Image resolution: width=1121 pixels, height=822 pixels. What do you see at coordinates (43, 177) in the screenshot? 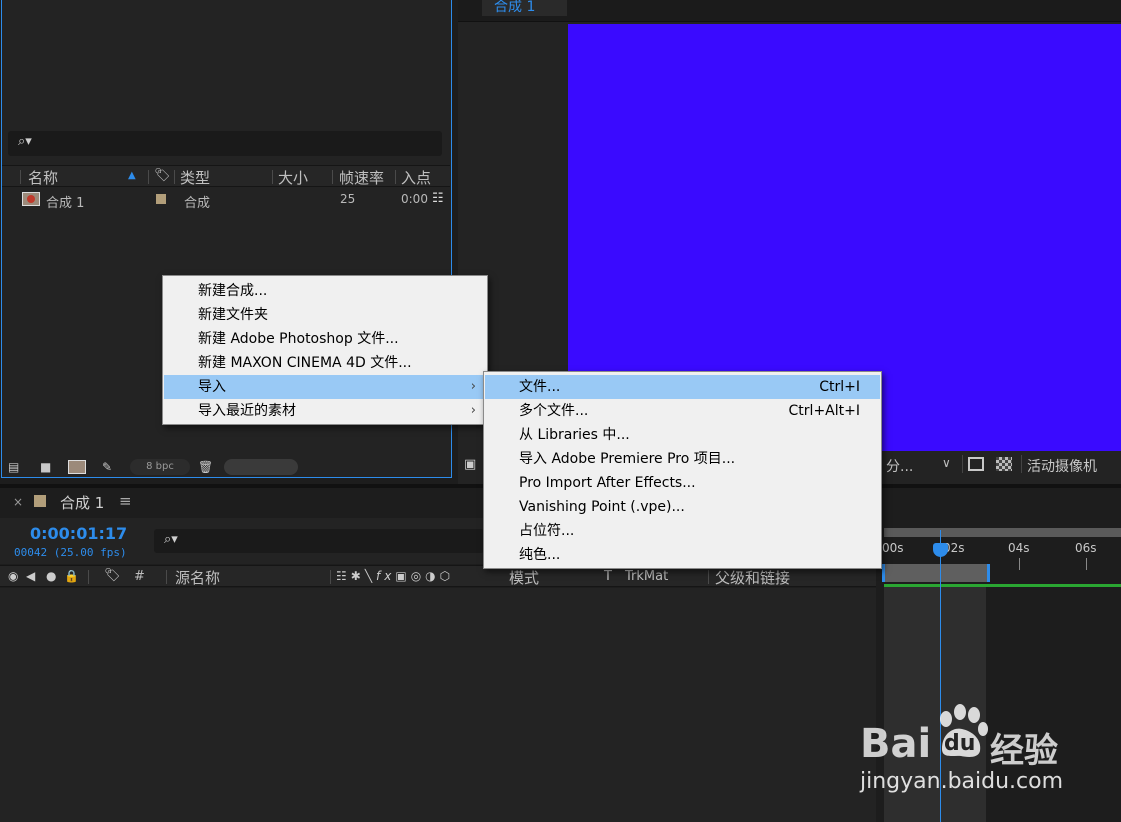
I see `column-name: 名称` at bounding box center [43, 177].